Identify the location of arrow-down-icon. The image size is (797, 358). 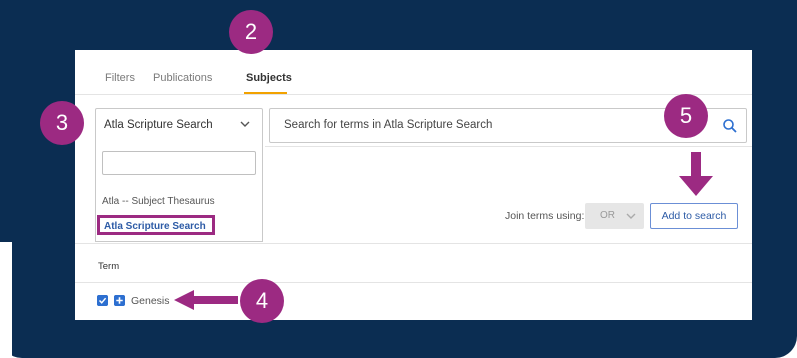
(696, 174).